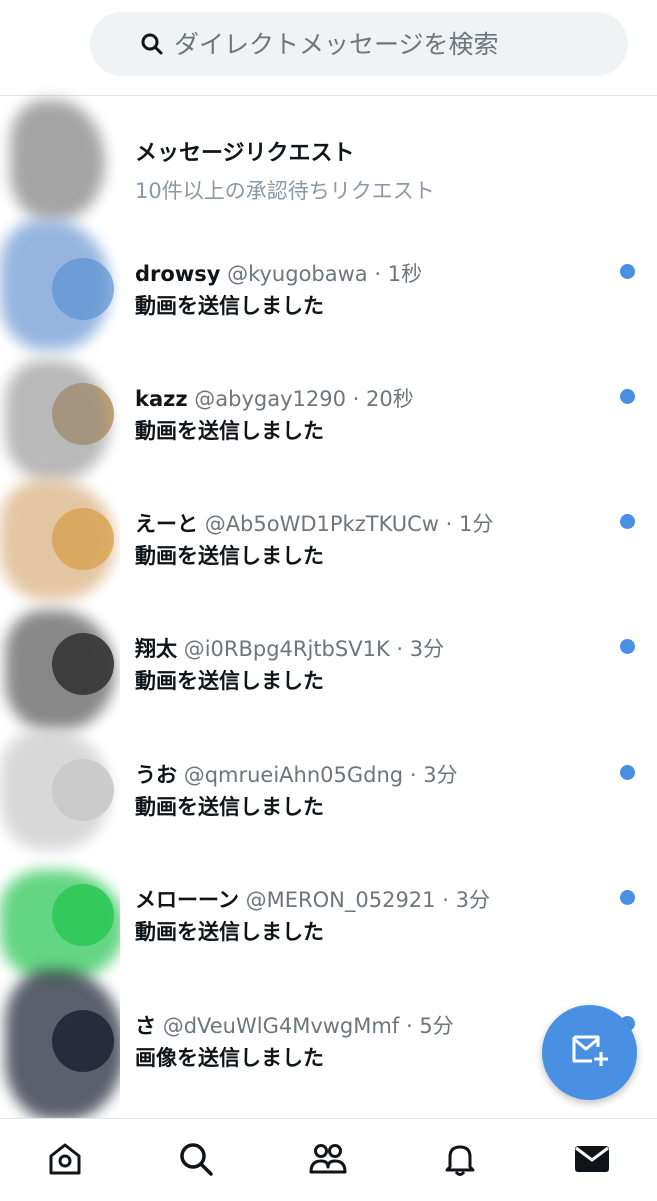 This screenshot has width=657, height=1201. Describe the element at coordinates (156, 775) in the screenshot. I see `sender-name: うお` at that location.